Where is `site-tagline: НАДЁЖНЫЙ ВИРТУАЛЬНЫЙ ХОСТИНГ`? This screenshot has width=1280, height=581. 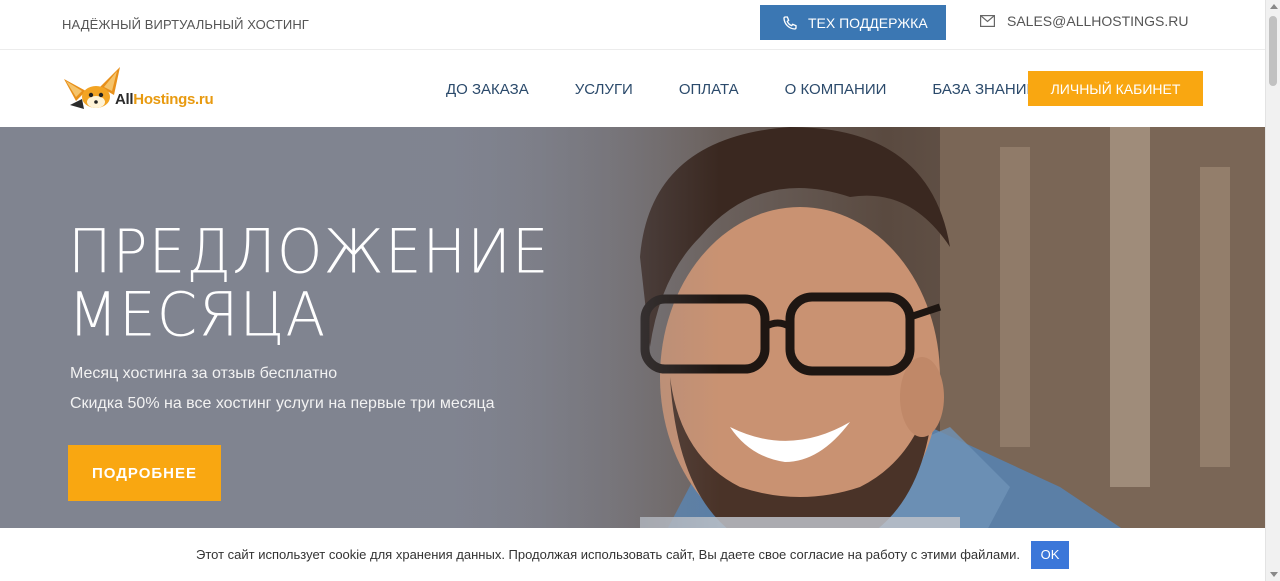
site-tagline: НАДЁЖНЫЙ ВИРТУАЛЬНЫЙ ХОСТИНГ is located at coordinates (185, 24).